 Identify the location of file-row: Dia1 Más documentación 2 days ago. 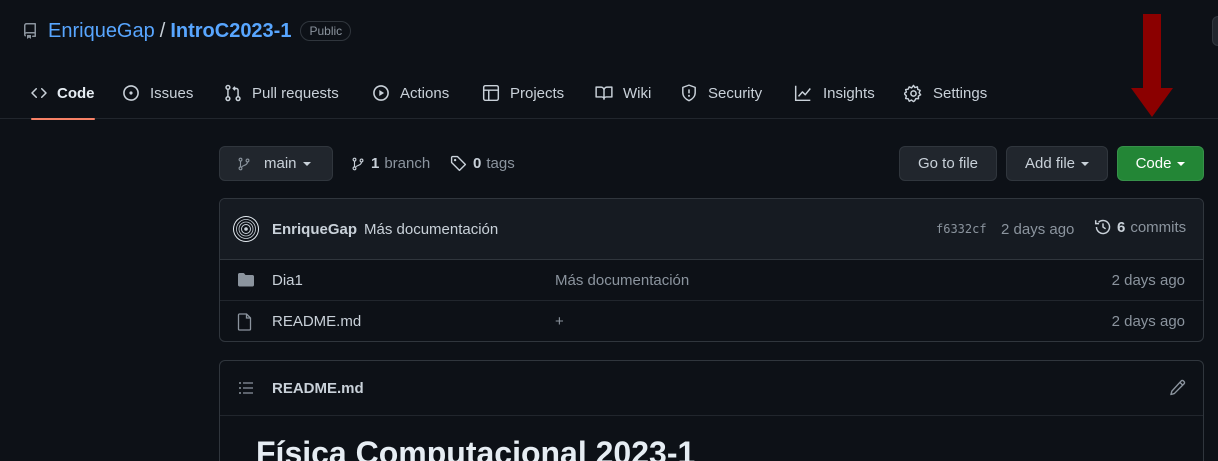
(711, 280).